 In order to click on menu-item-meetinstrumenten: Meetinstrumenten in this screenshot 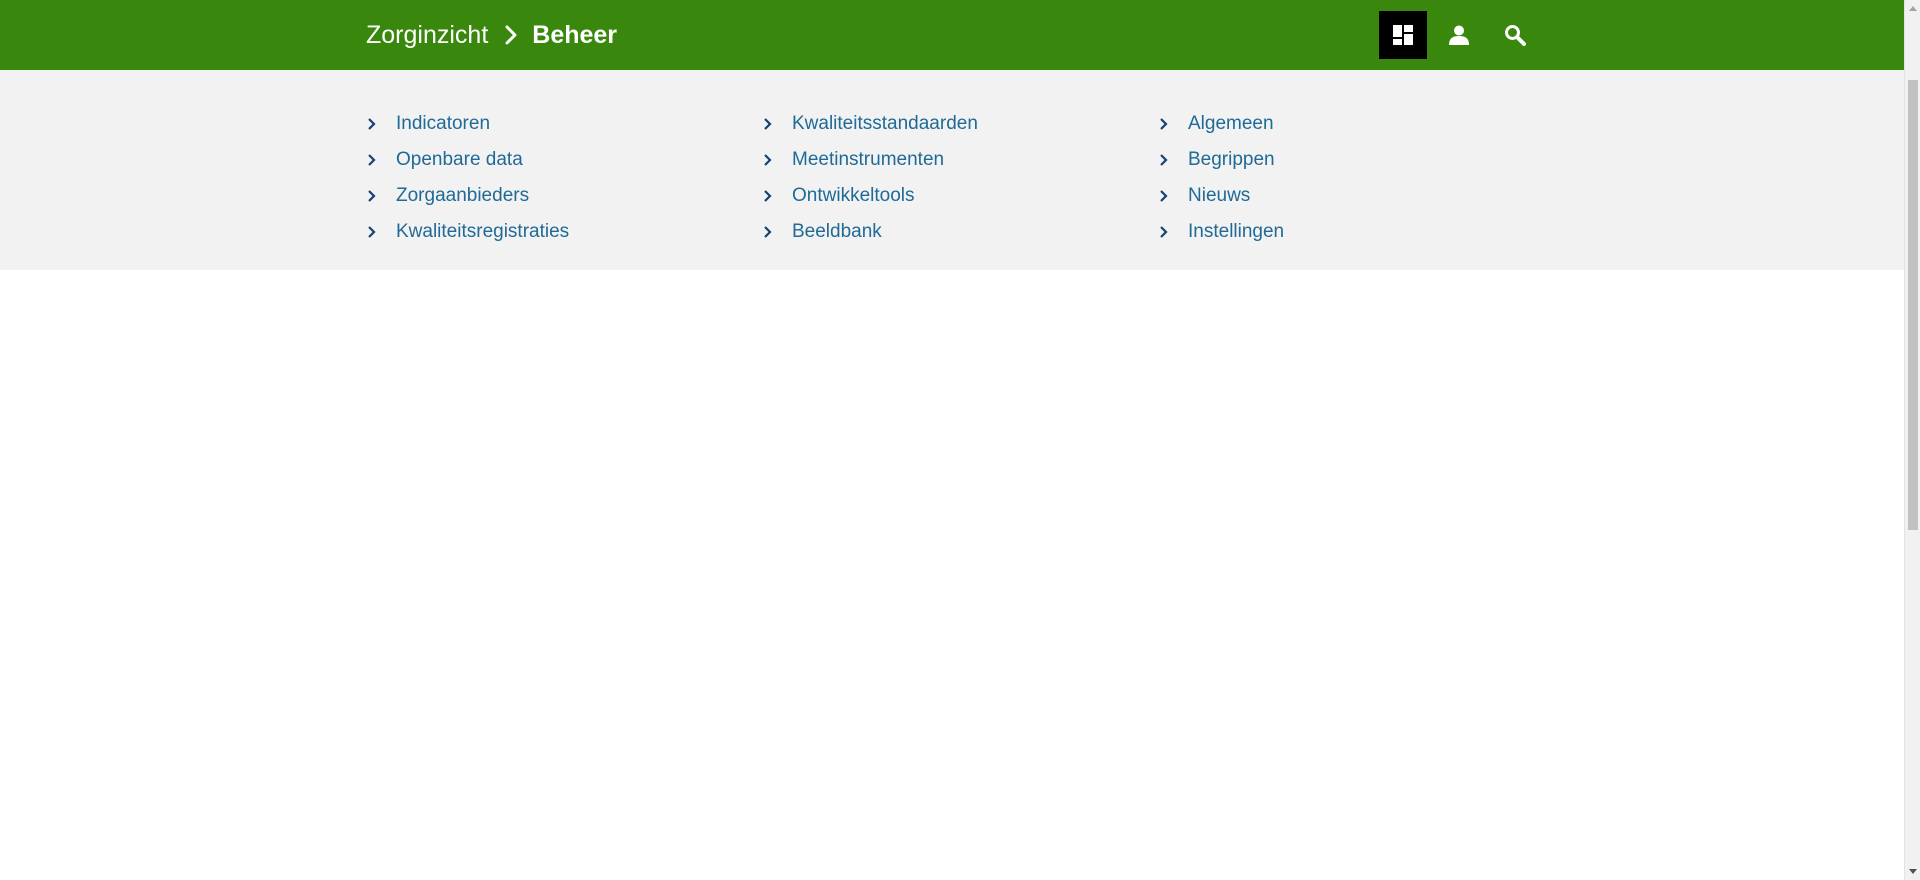, I will do `click(952, 160)`.